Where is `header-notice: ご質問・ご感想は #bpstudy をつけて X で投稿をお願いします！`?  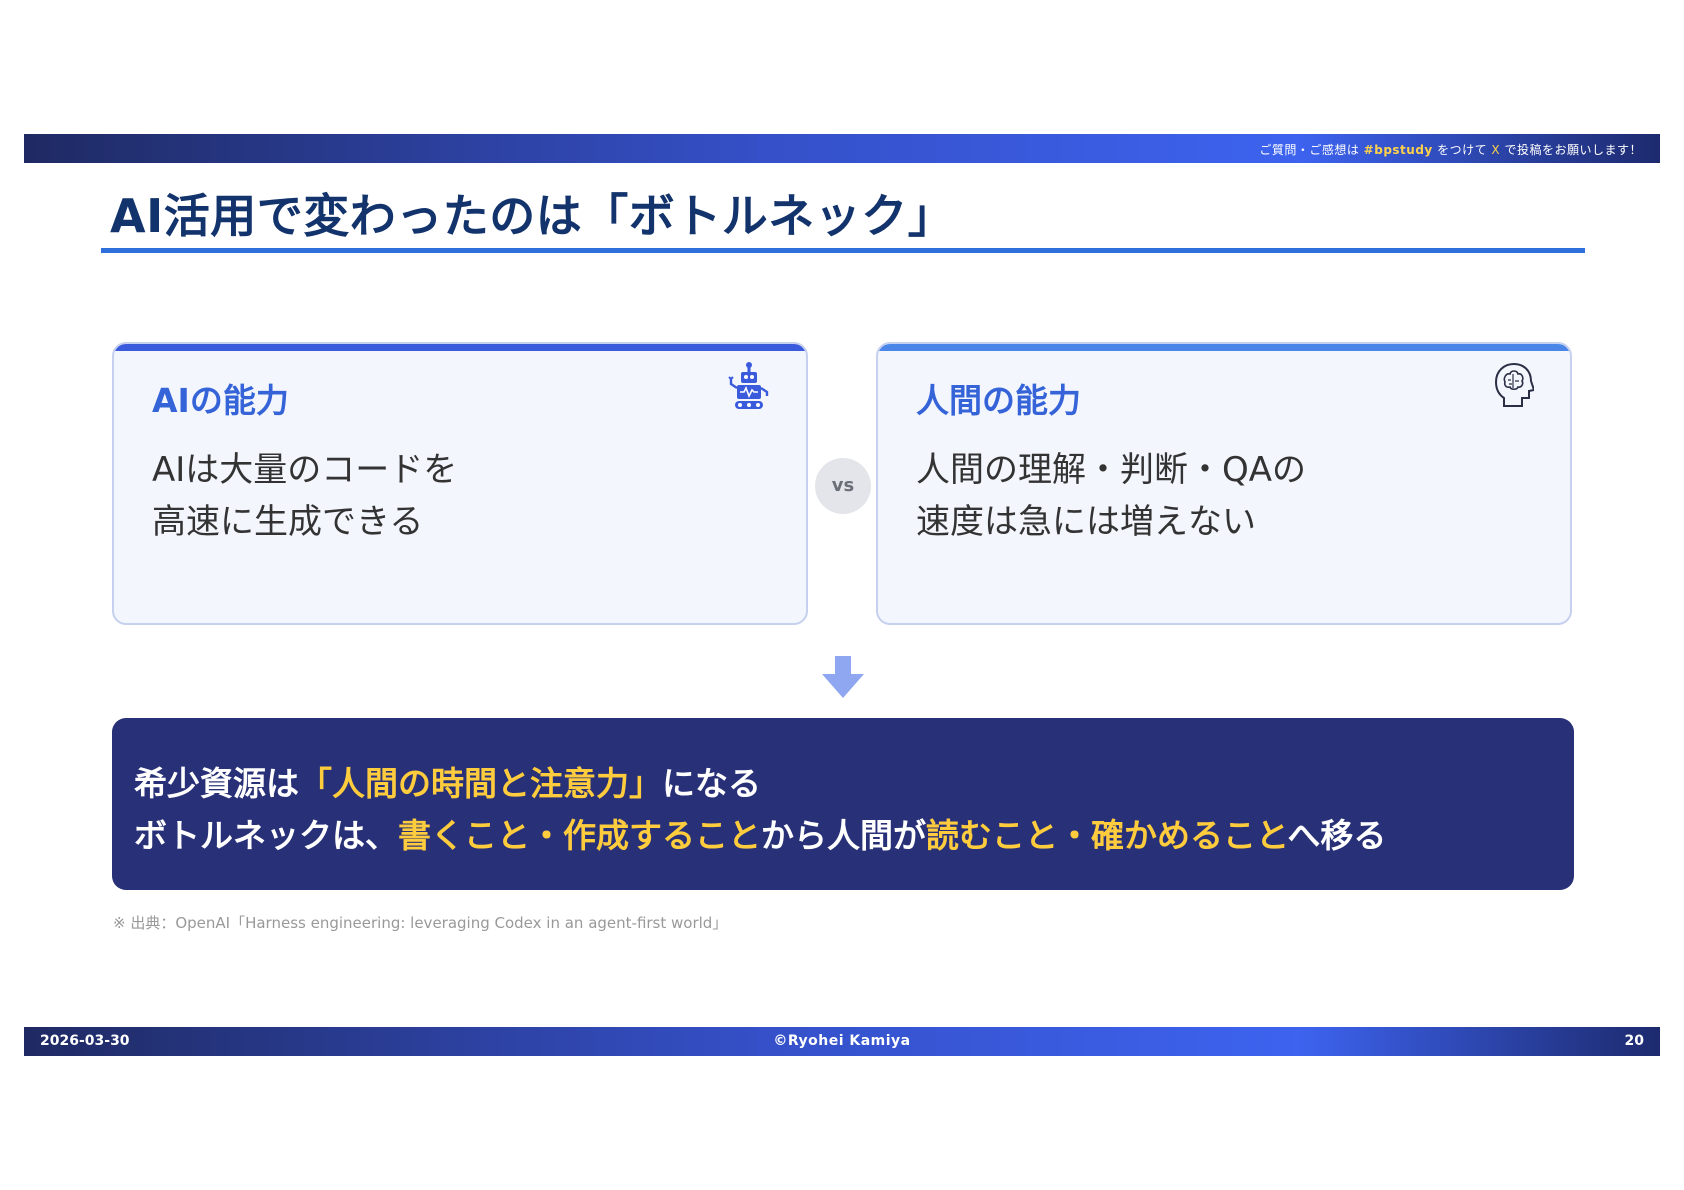
header-notice: ご質問・ご感想は #bpstudy をつけて X で投稿をお願いします！ is located at coordinates (1450, 149).